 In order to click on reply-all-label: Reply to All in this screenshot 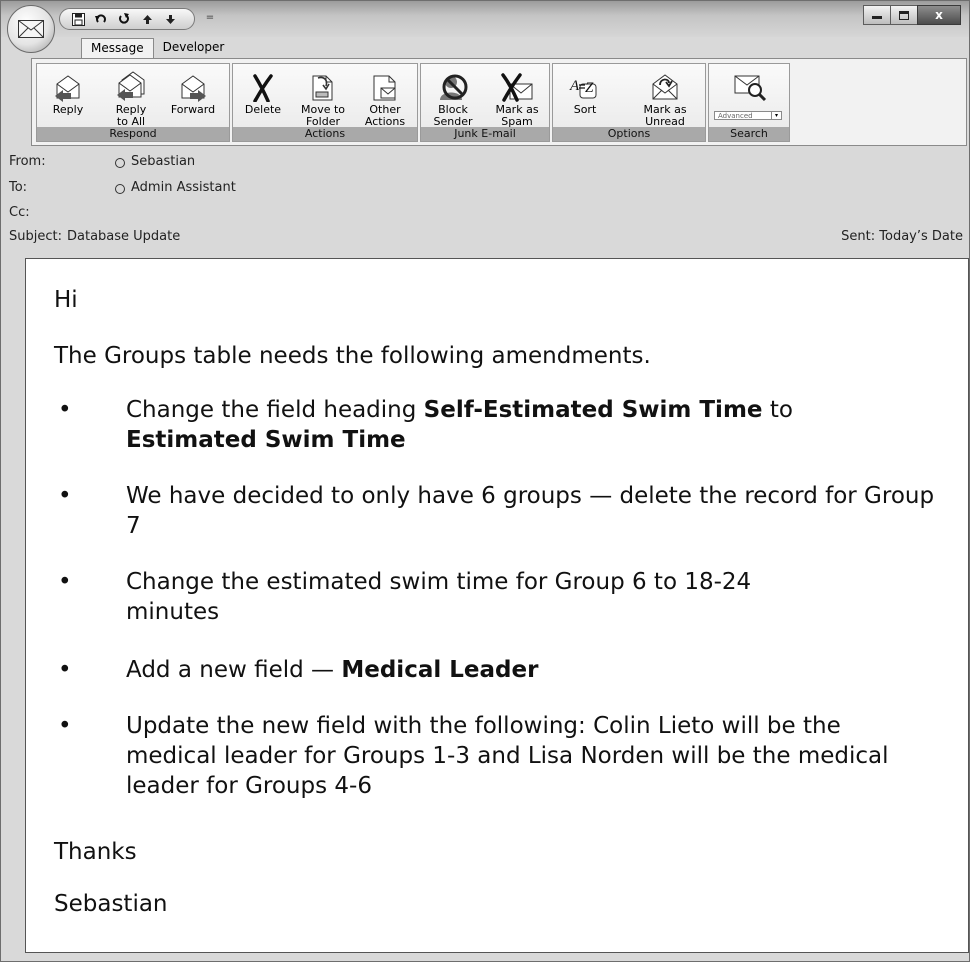, I will do `click(131, 115)`.